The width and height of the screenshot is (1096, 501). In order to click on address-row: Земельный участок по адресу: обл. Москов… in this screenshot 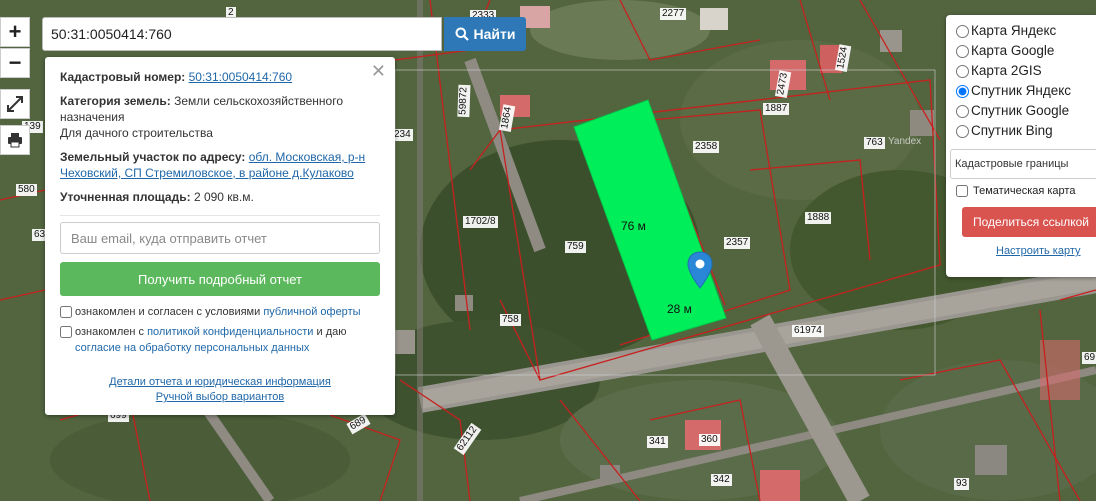, I will do `click(220, 165)`.